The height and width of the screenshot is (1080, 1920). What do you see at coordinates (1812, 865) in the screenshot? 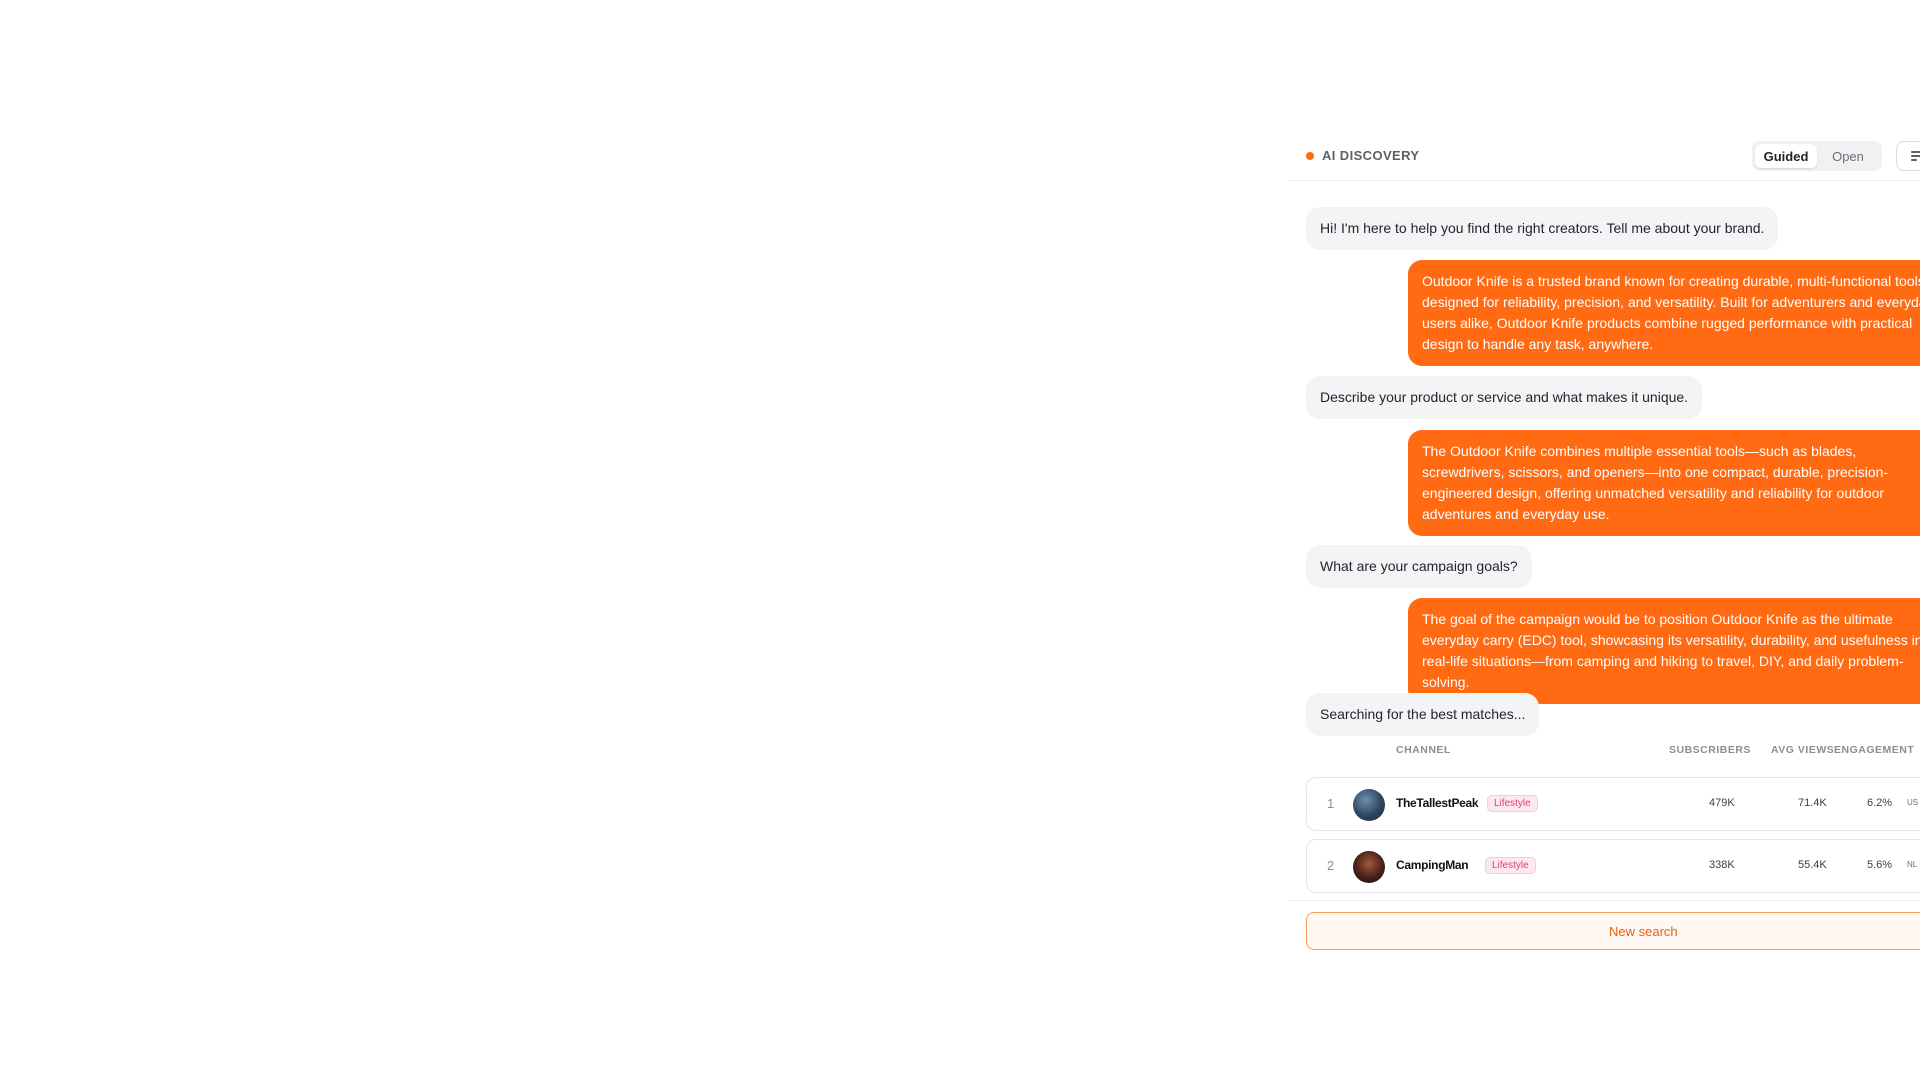
I see `avg-views-value: 55.4K` at bounding box center [1812, 865].